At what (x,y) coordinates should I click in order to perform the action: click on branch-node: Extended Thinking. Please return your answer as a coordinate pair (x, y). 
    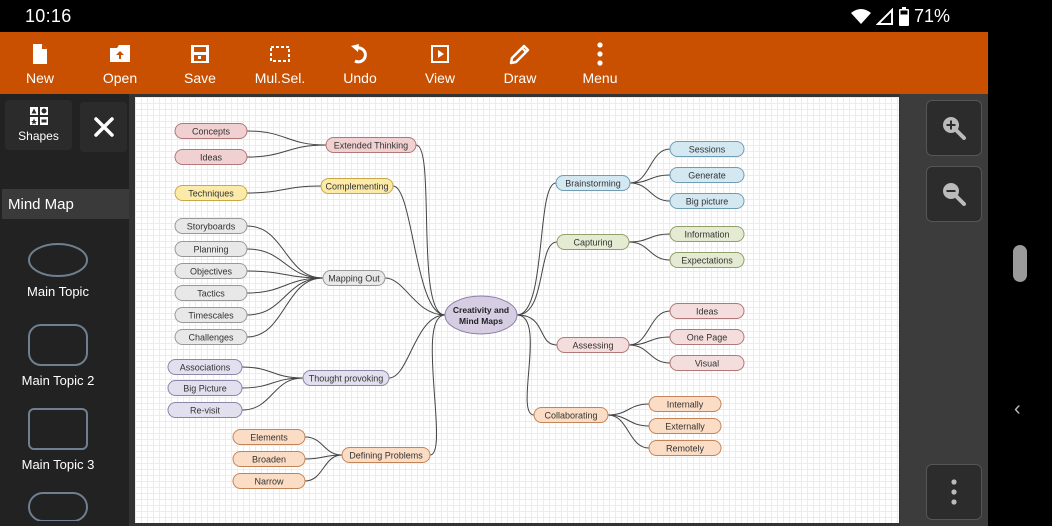
    Looking at the image, I should click on (371, 145).